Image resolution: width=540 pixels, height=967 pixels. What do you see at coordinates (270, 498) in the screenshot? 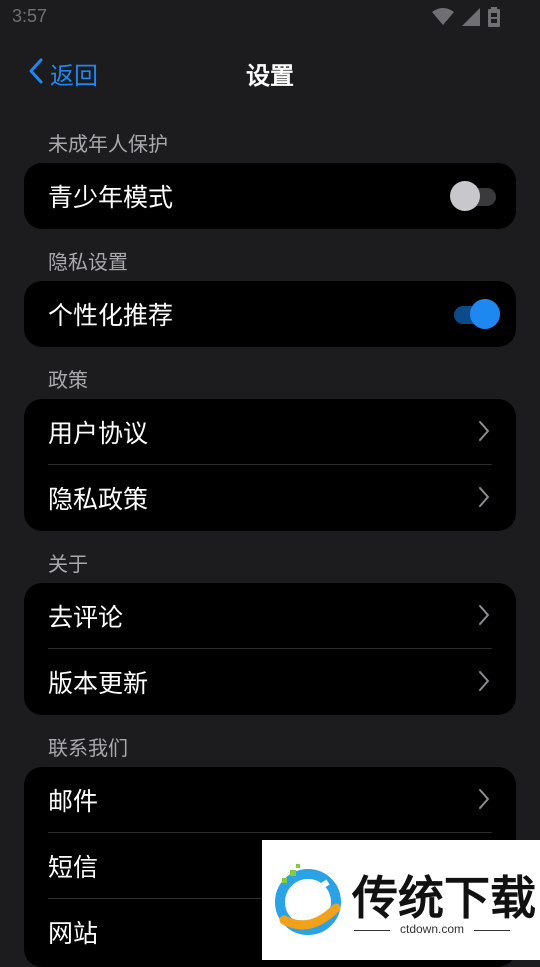
I see `row-privacy-policy: 隐私政策` at bounding box center [270, 498].